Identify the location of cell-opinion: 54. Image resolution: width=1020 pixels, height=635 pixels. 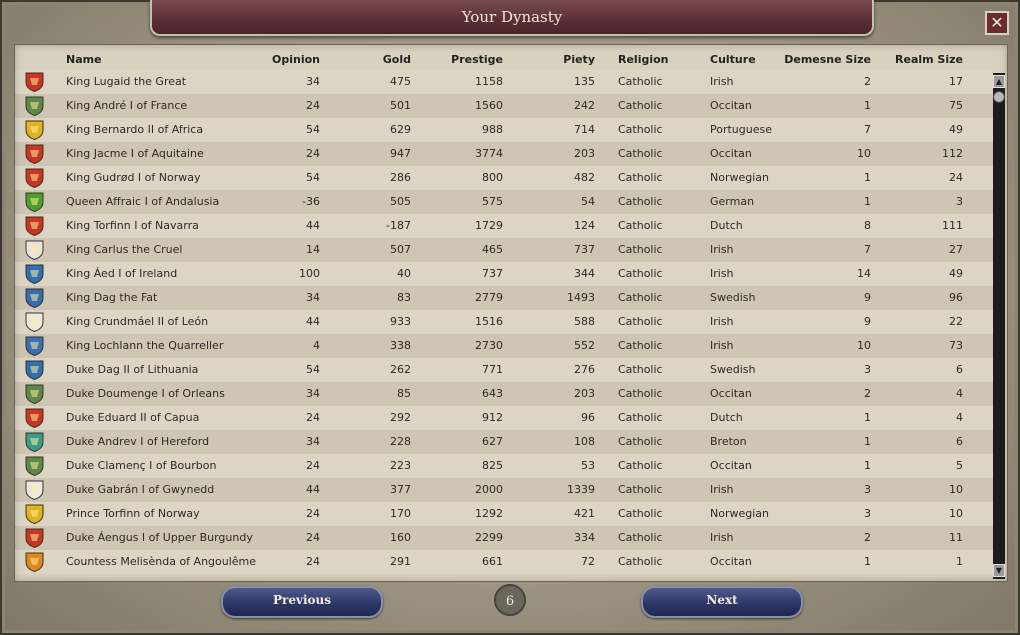
(313, 369).